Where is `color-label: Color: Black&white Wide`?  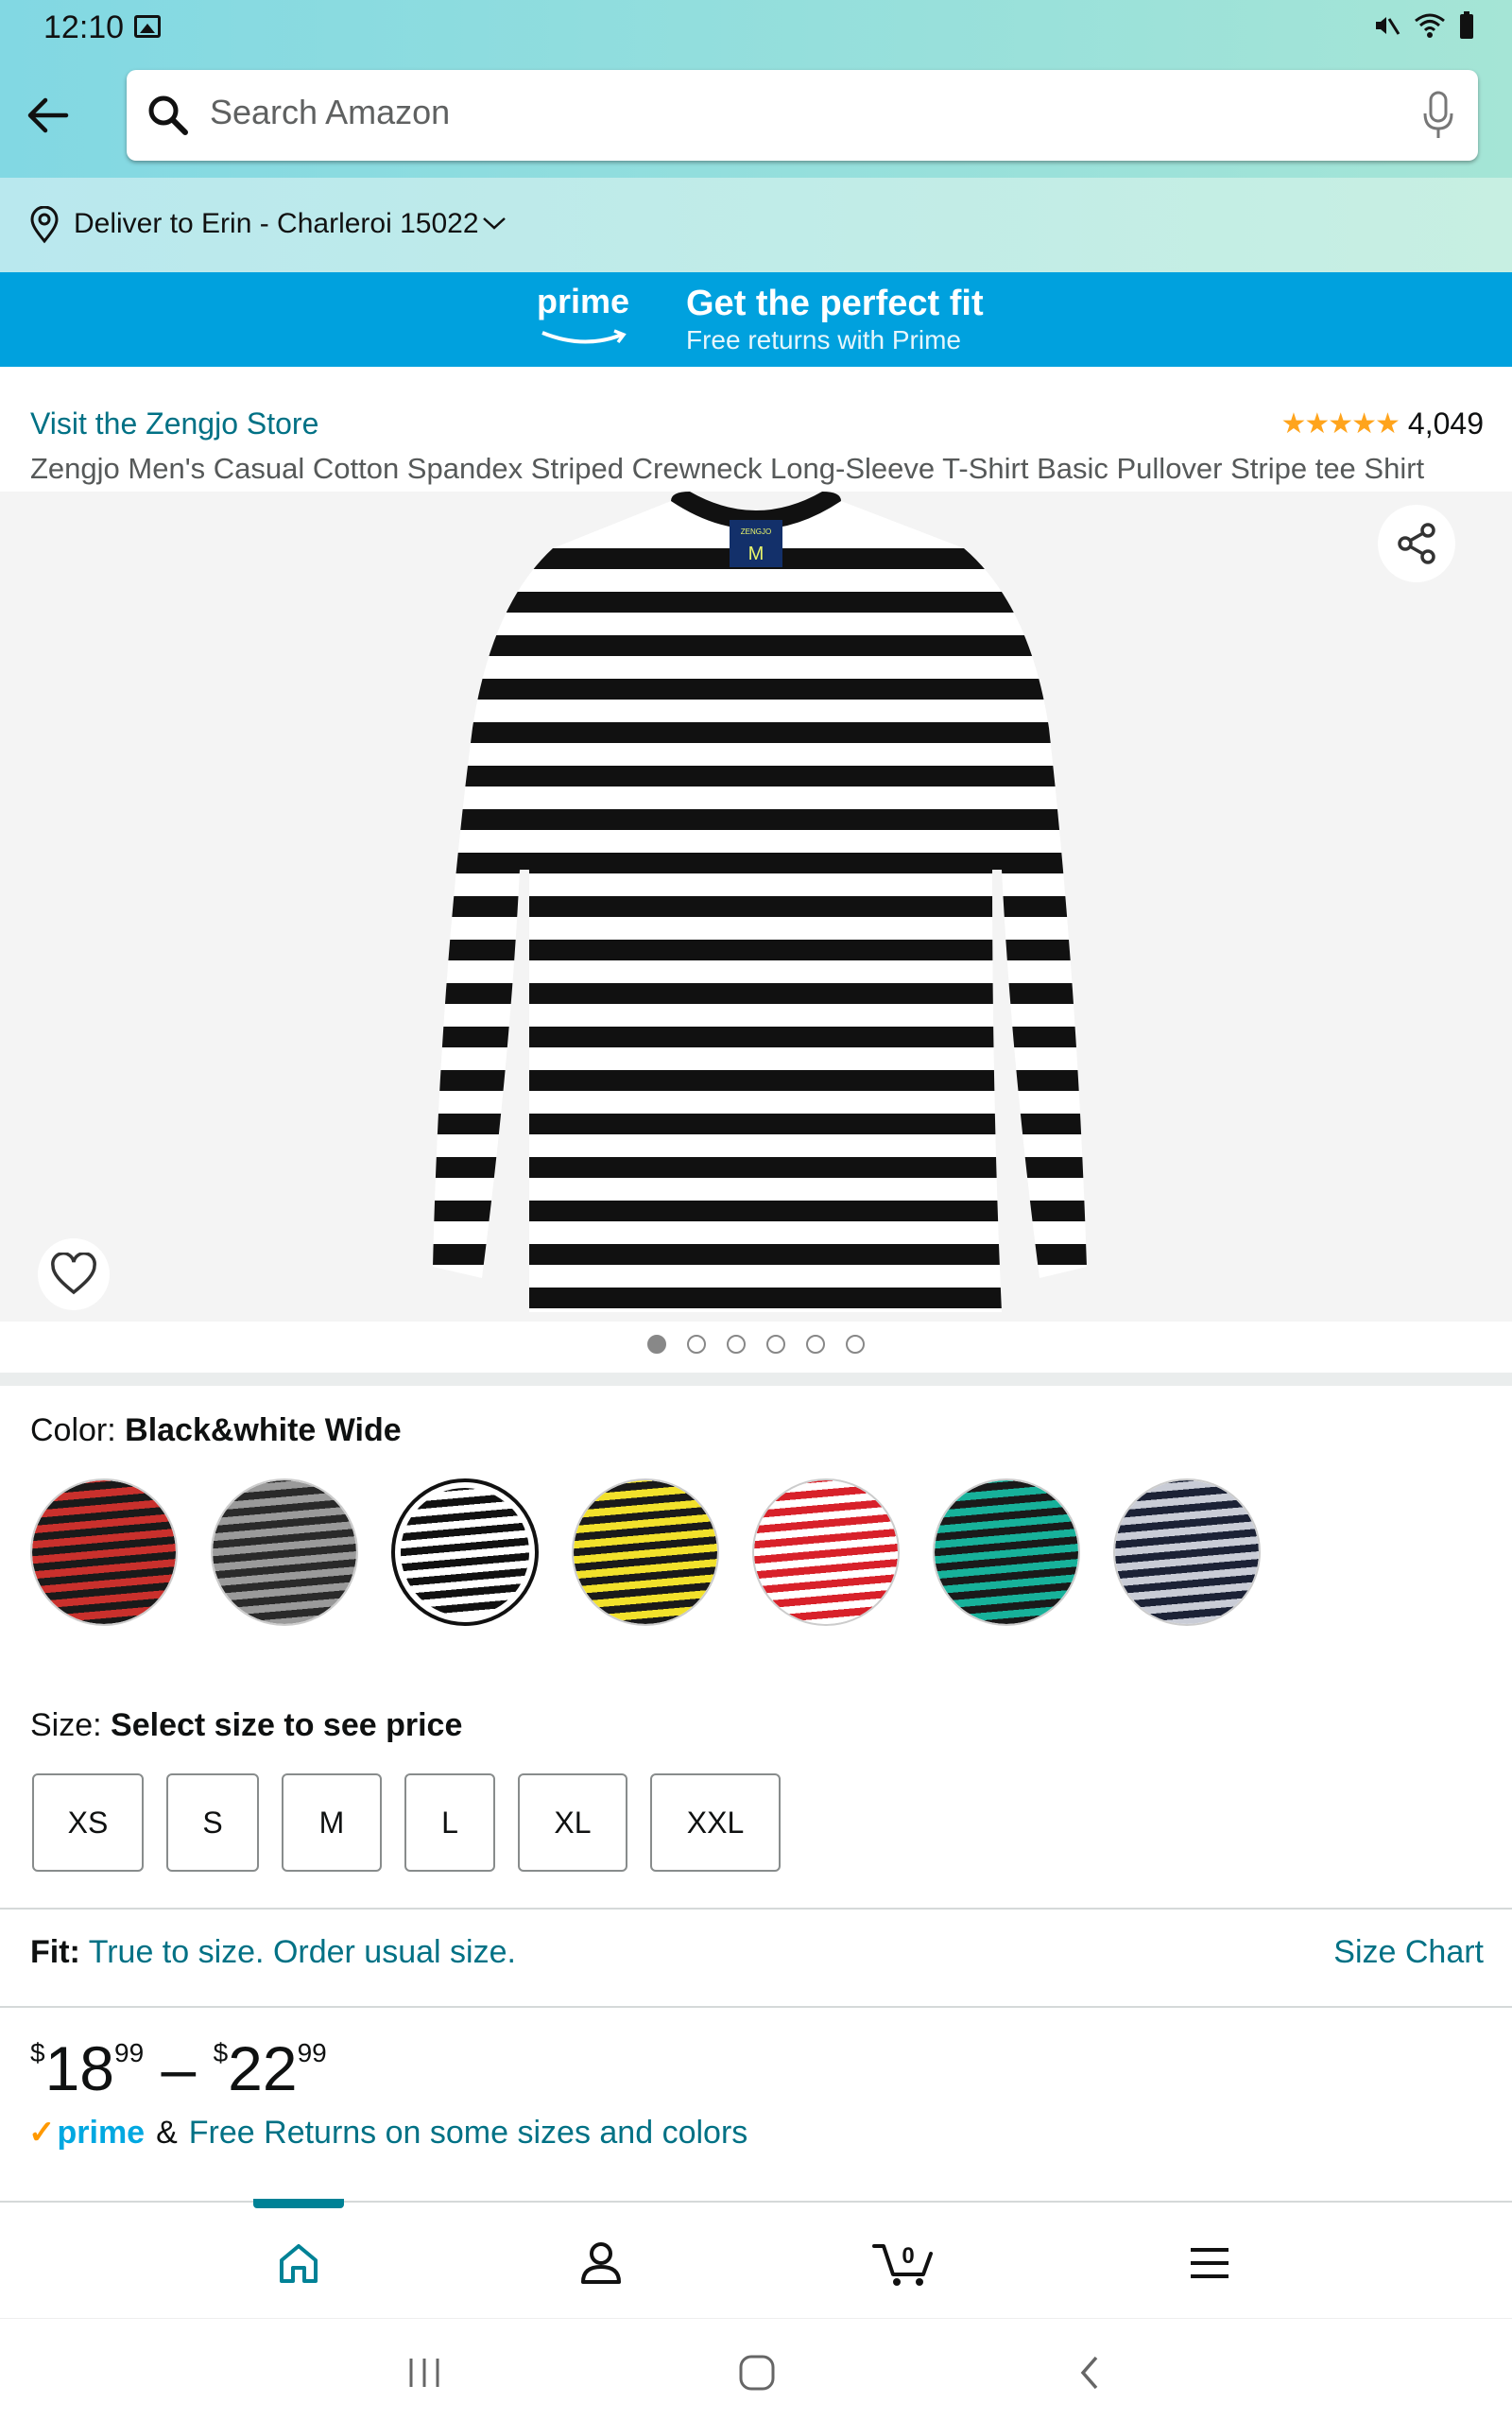 color-label: Color: Black&white Wide is located at coordinates (216, 1430).